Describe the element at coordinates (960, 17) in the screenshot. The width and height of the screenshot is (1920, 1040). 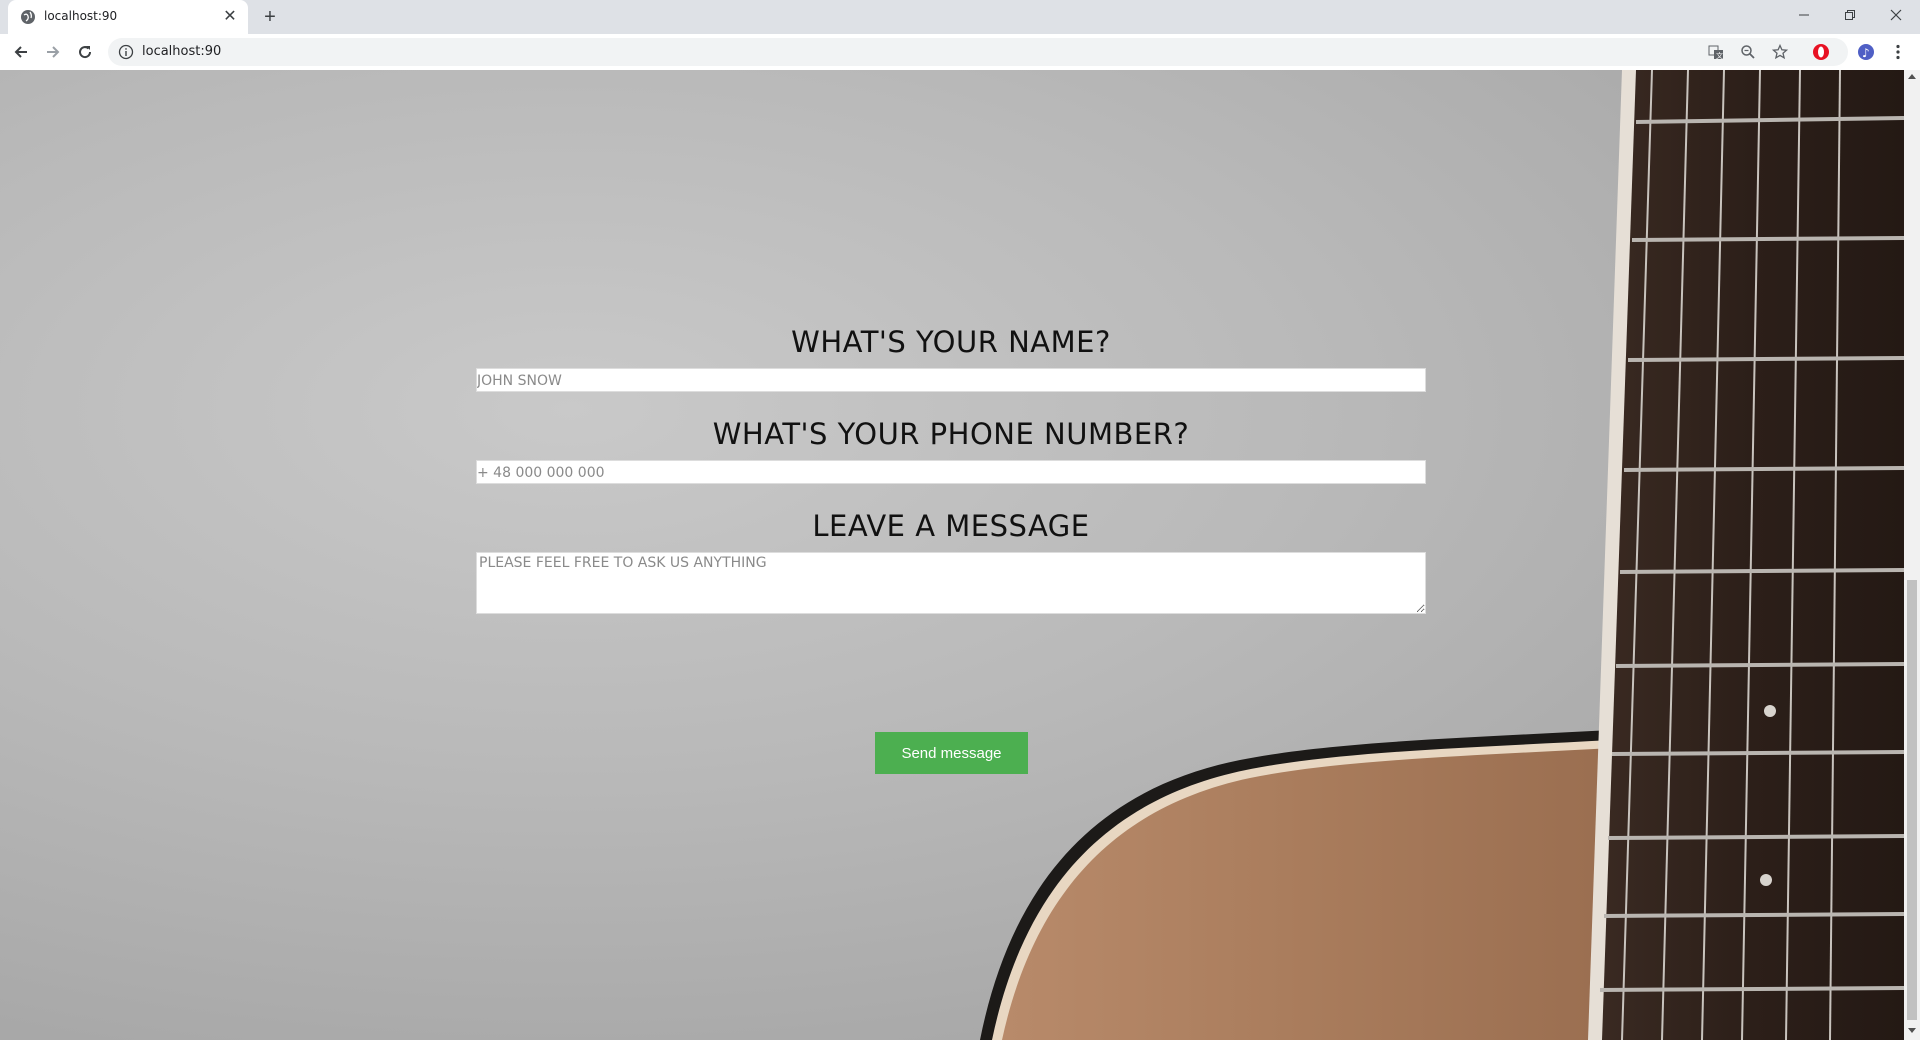
I see `tab-strip: localhost:90 ✕ +` at that location.